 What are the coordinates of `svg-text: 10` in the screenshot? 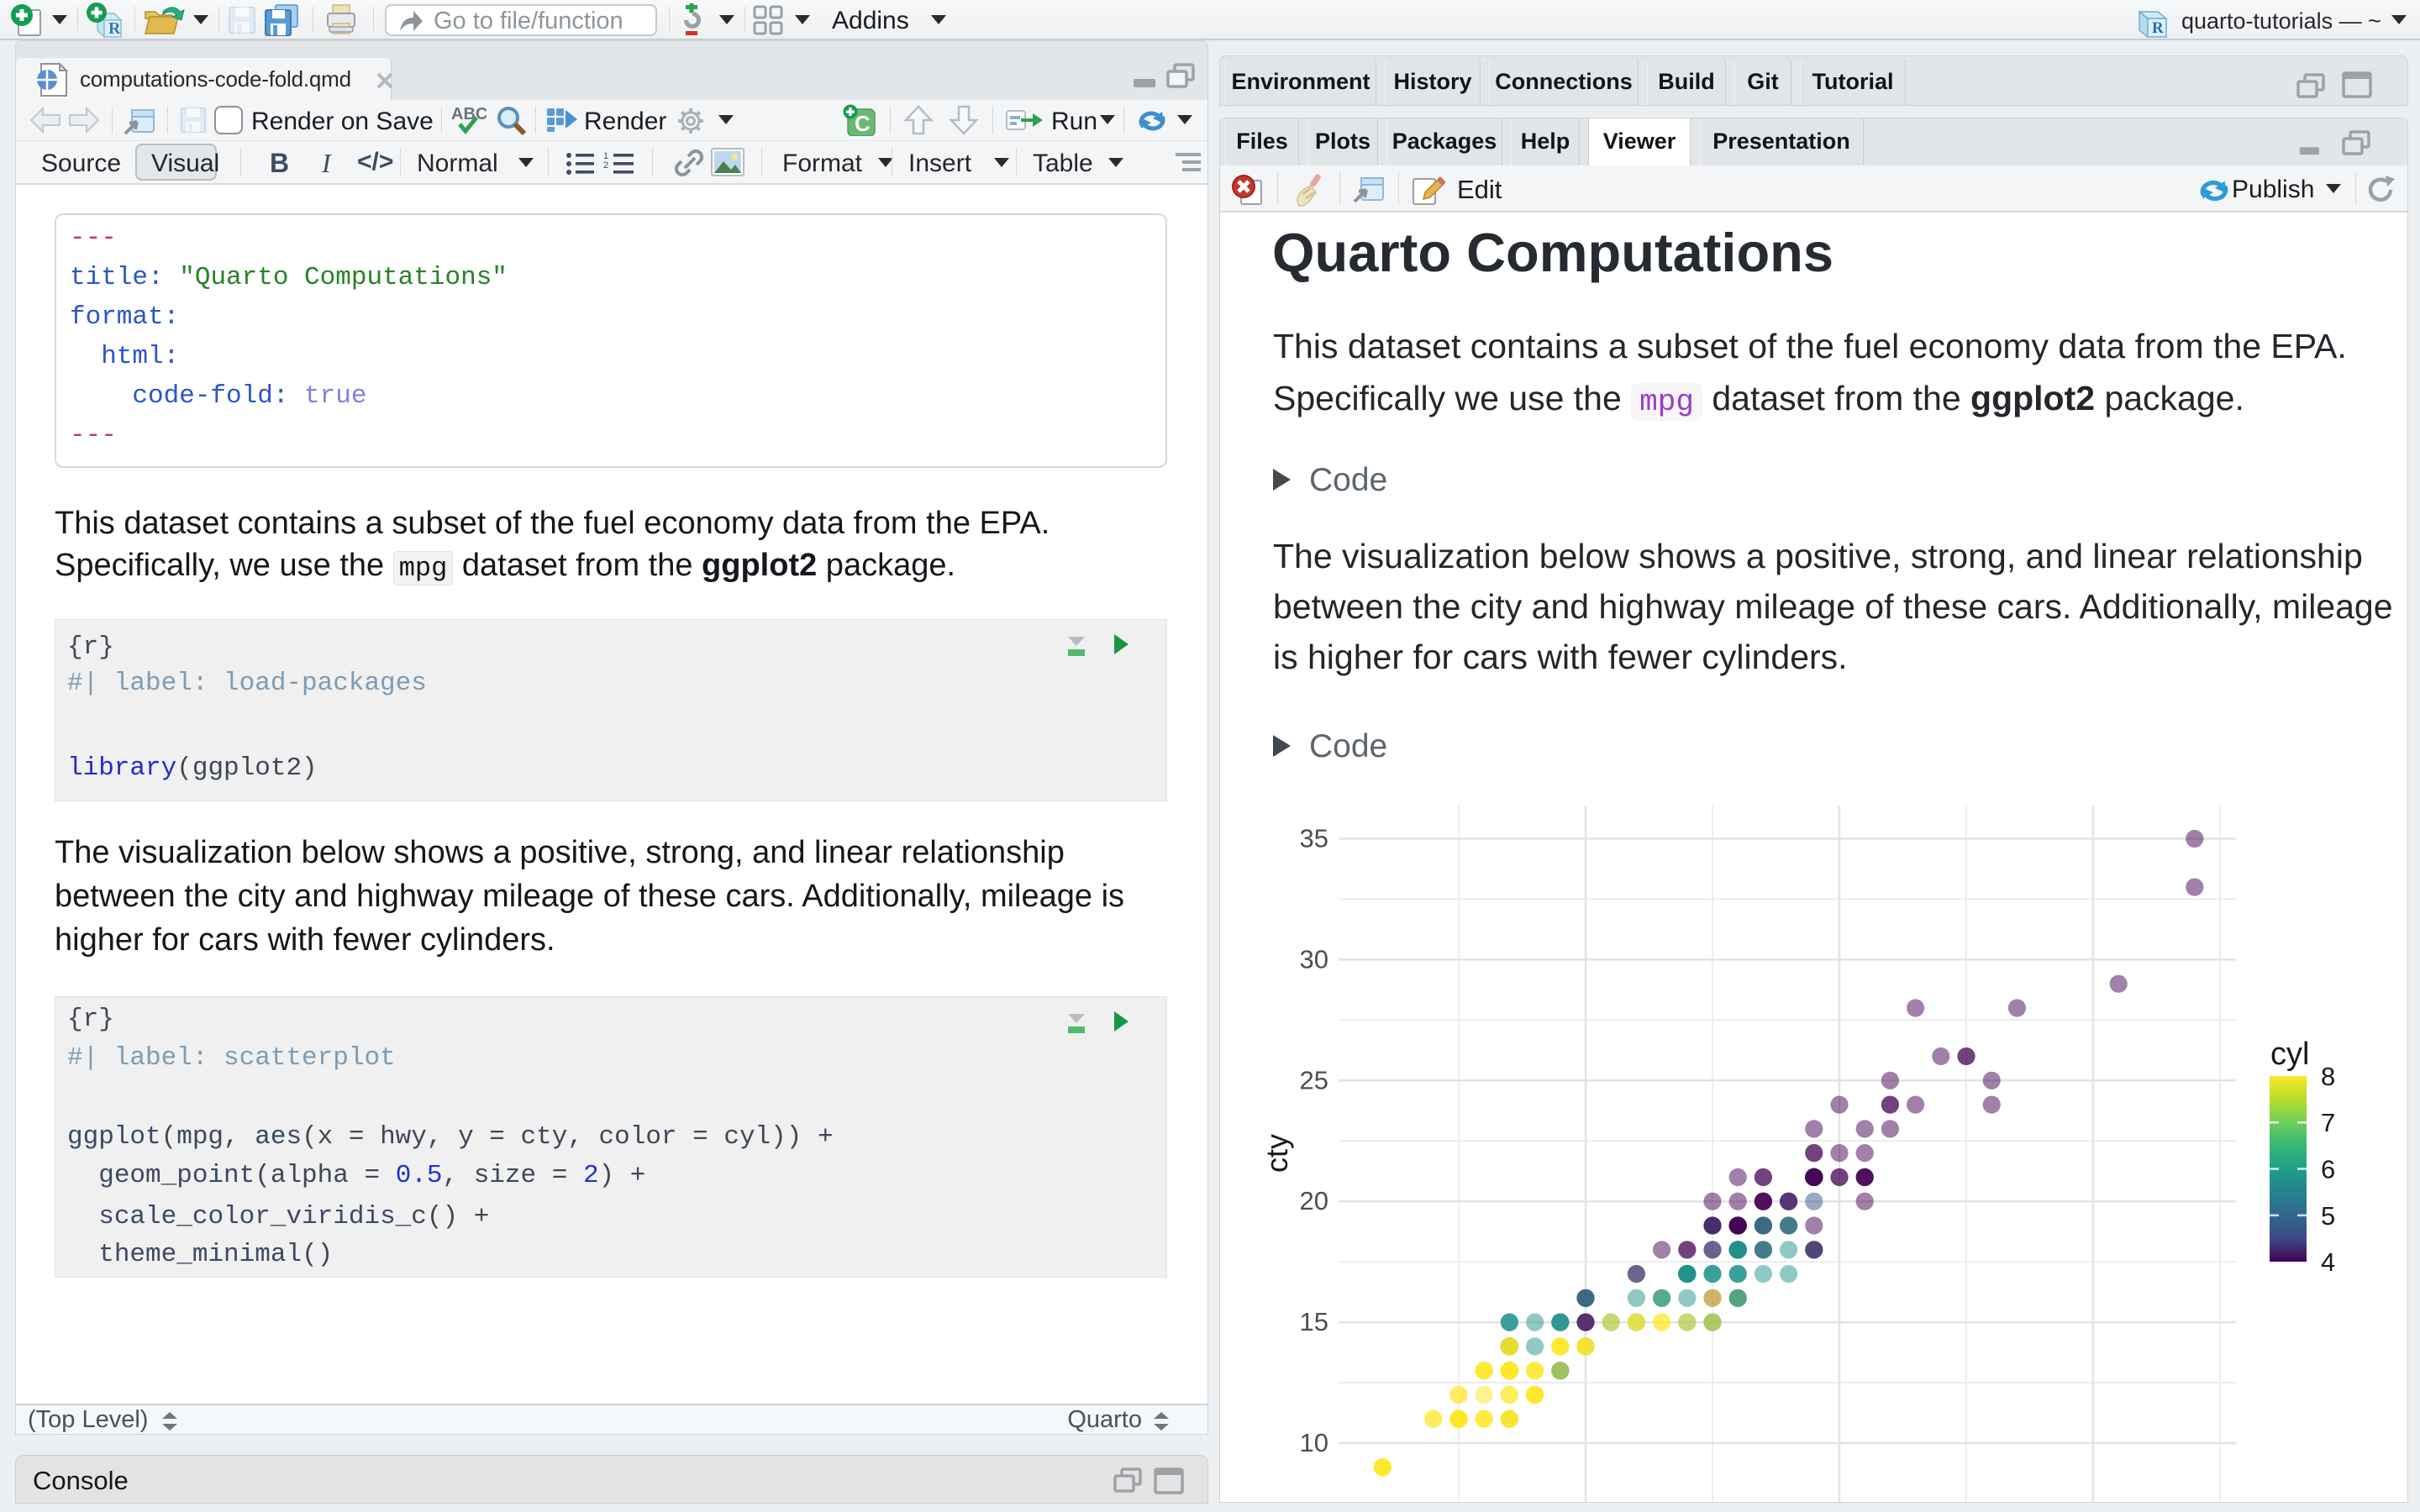 It's located at (1314, 1442).